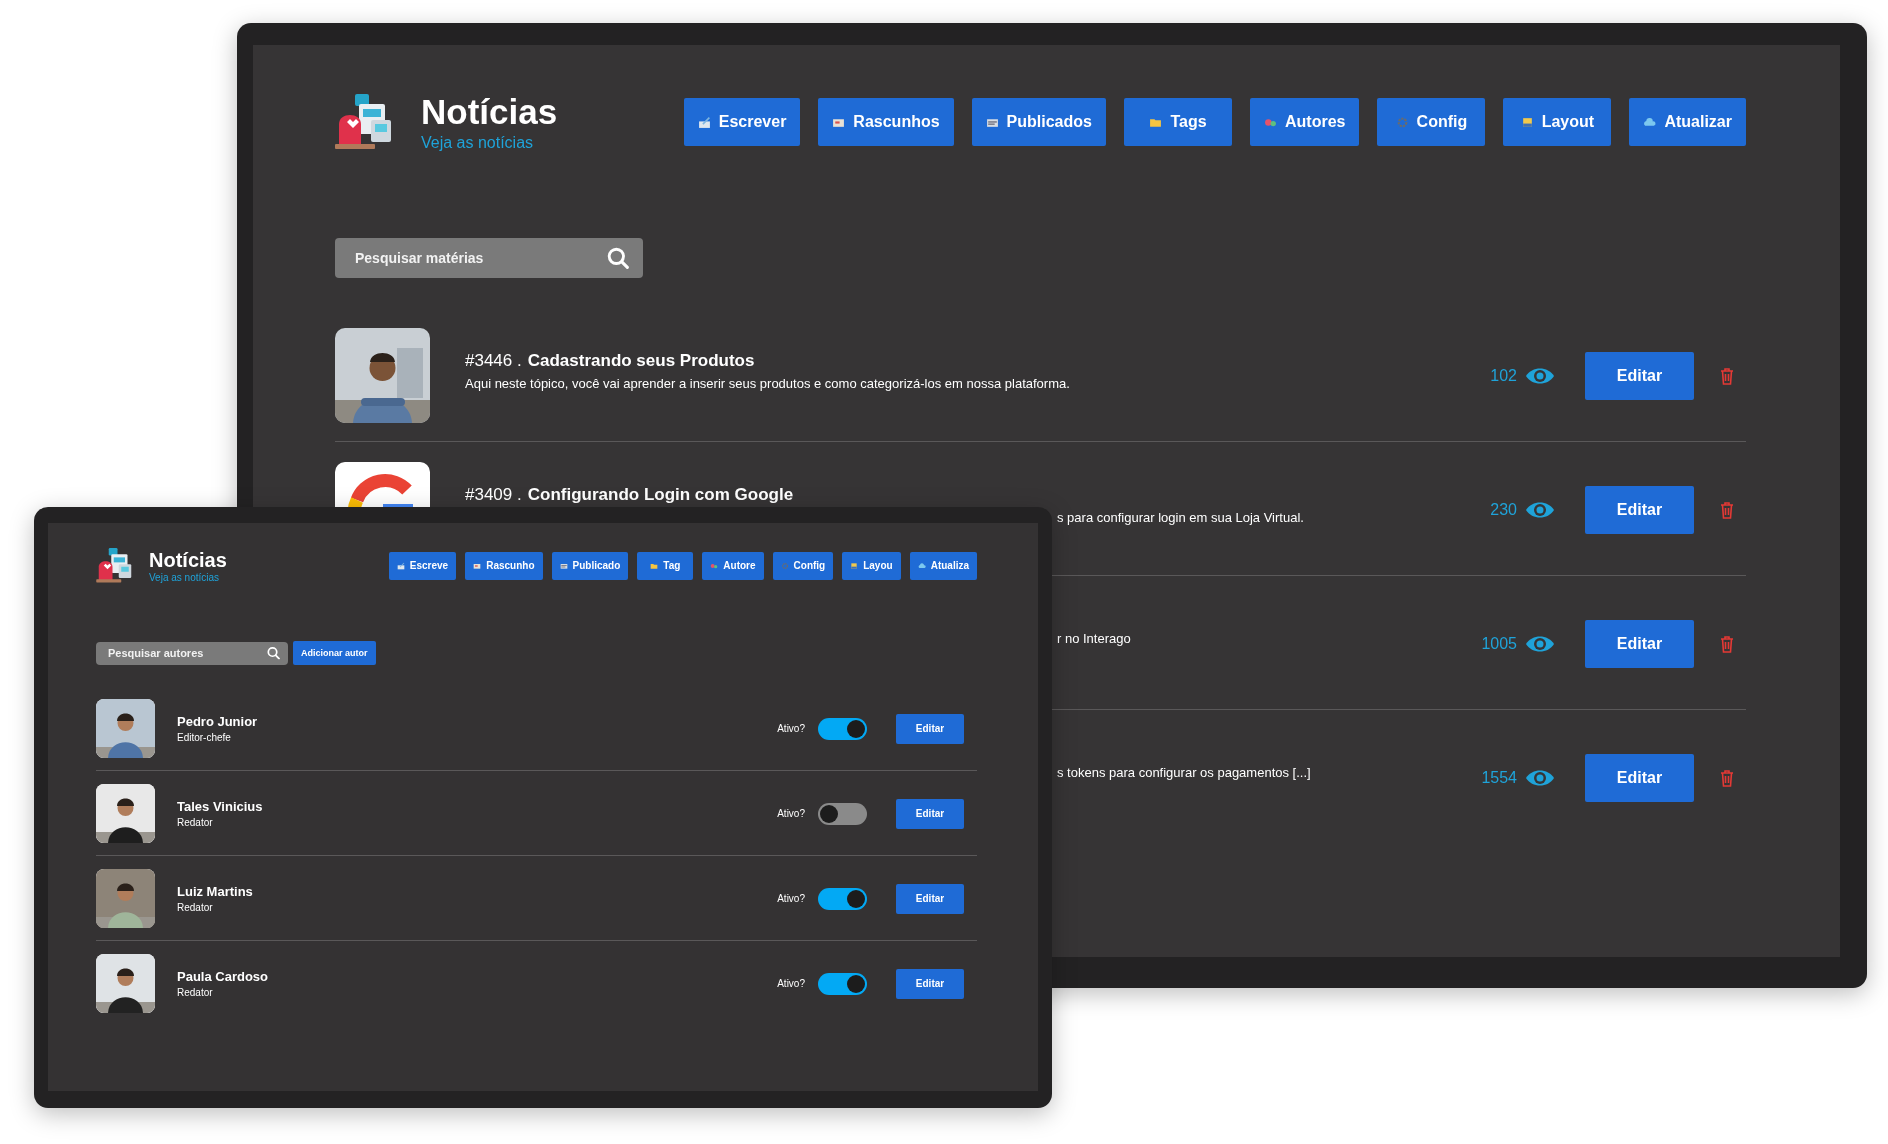 The height and width of the screenshot is (1144, 1888). I want to click on nav-button: Layout, so click(1557, 122).